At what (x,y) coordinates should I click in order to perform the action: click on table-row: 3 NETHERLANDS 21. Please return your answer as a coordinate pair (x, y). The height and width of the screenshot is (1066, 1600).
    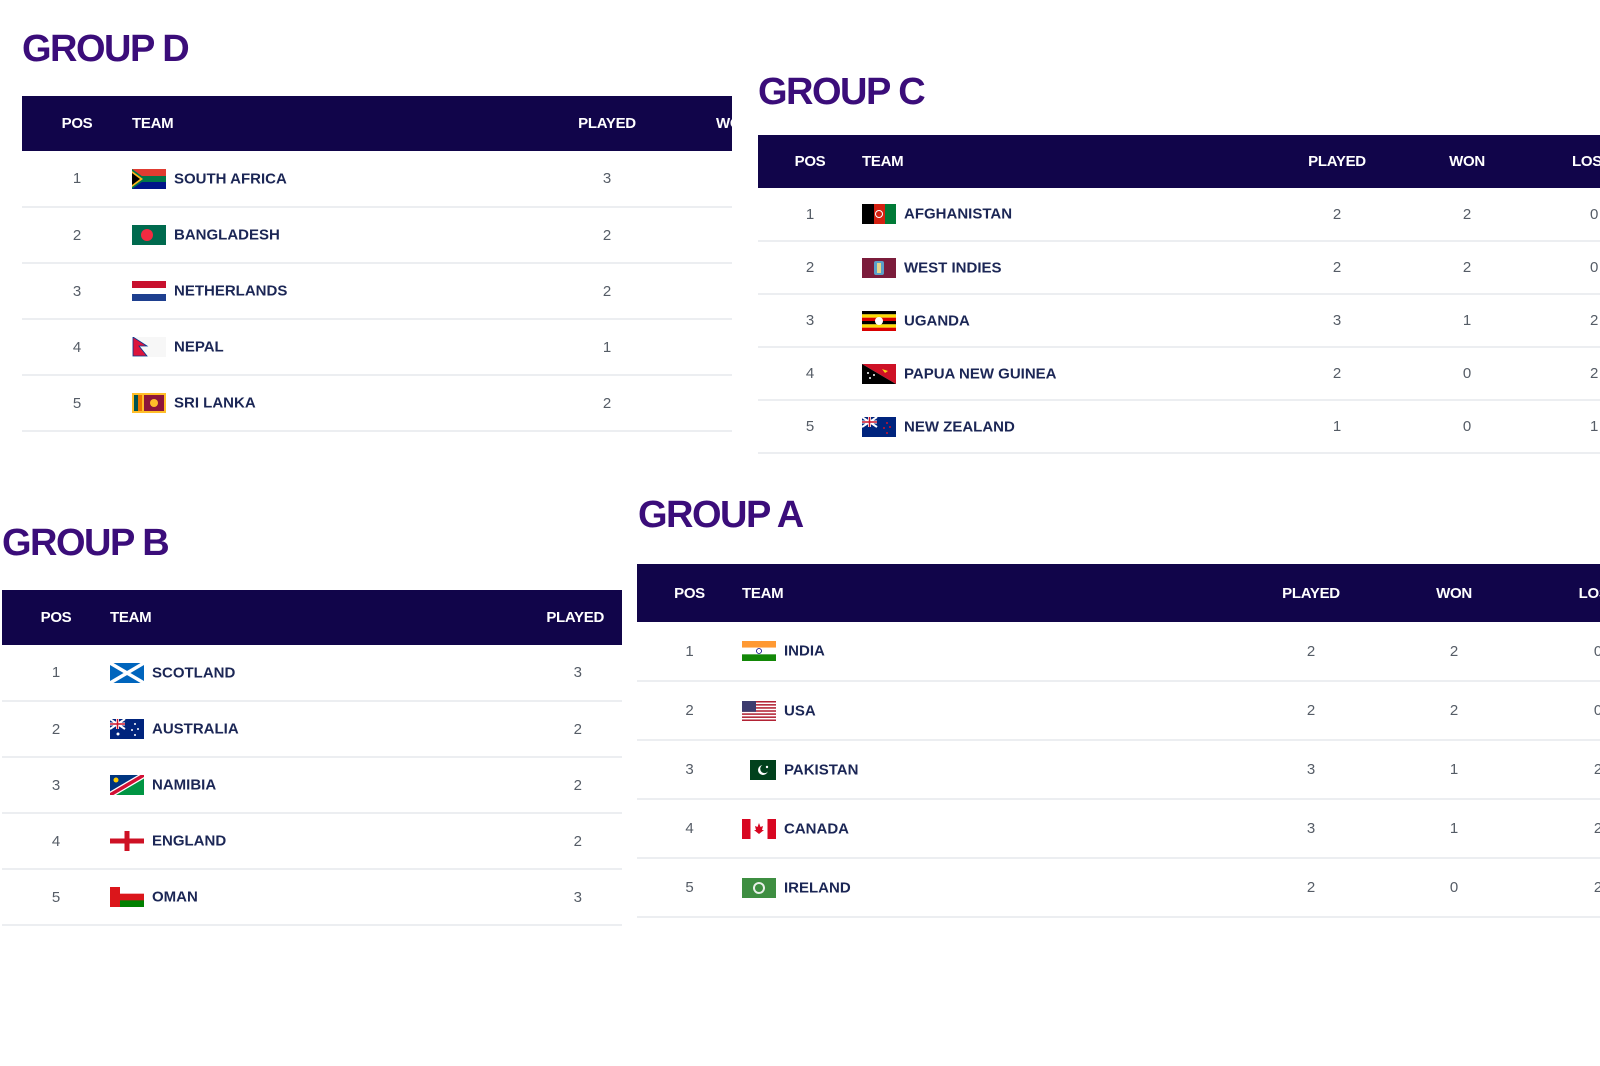
    Looking at the image, I should click on (377, 291).